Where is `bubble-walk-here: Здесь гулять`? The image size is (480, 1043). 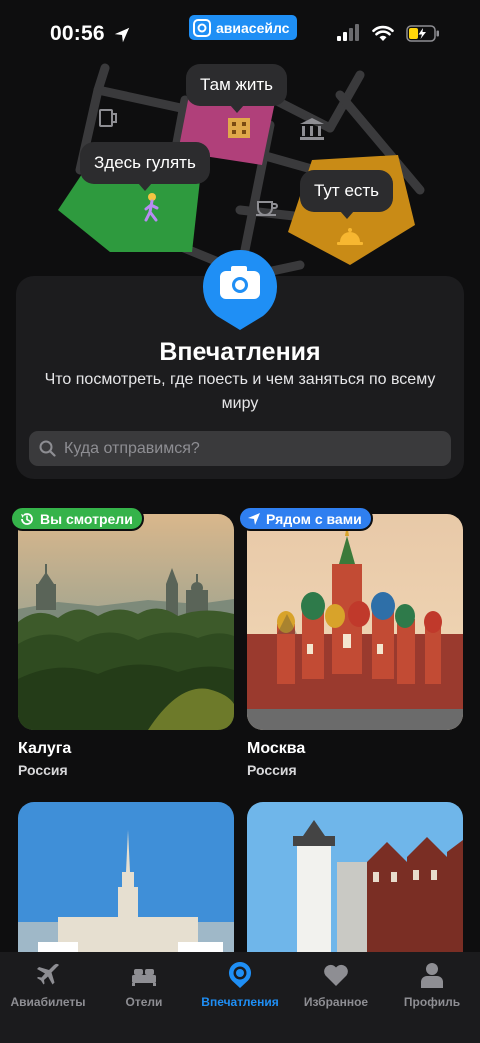 bubble-walk-here: Здесь гулять is located at coordinates (145, 166).